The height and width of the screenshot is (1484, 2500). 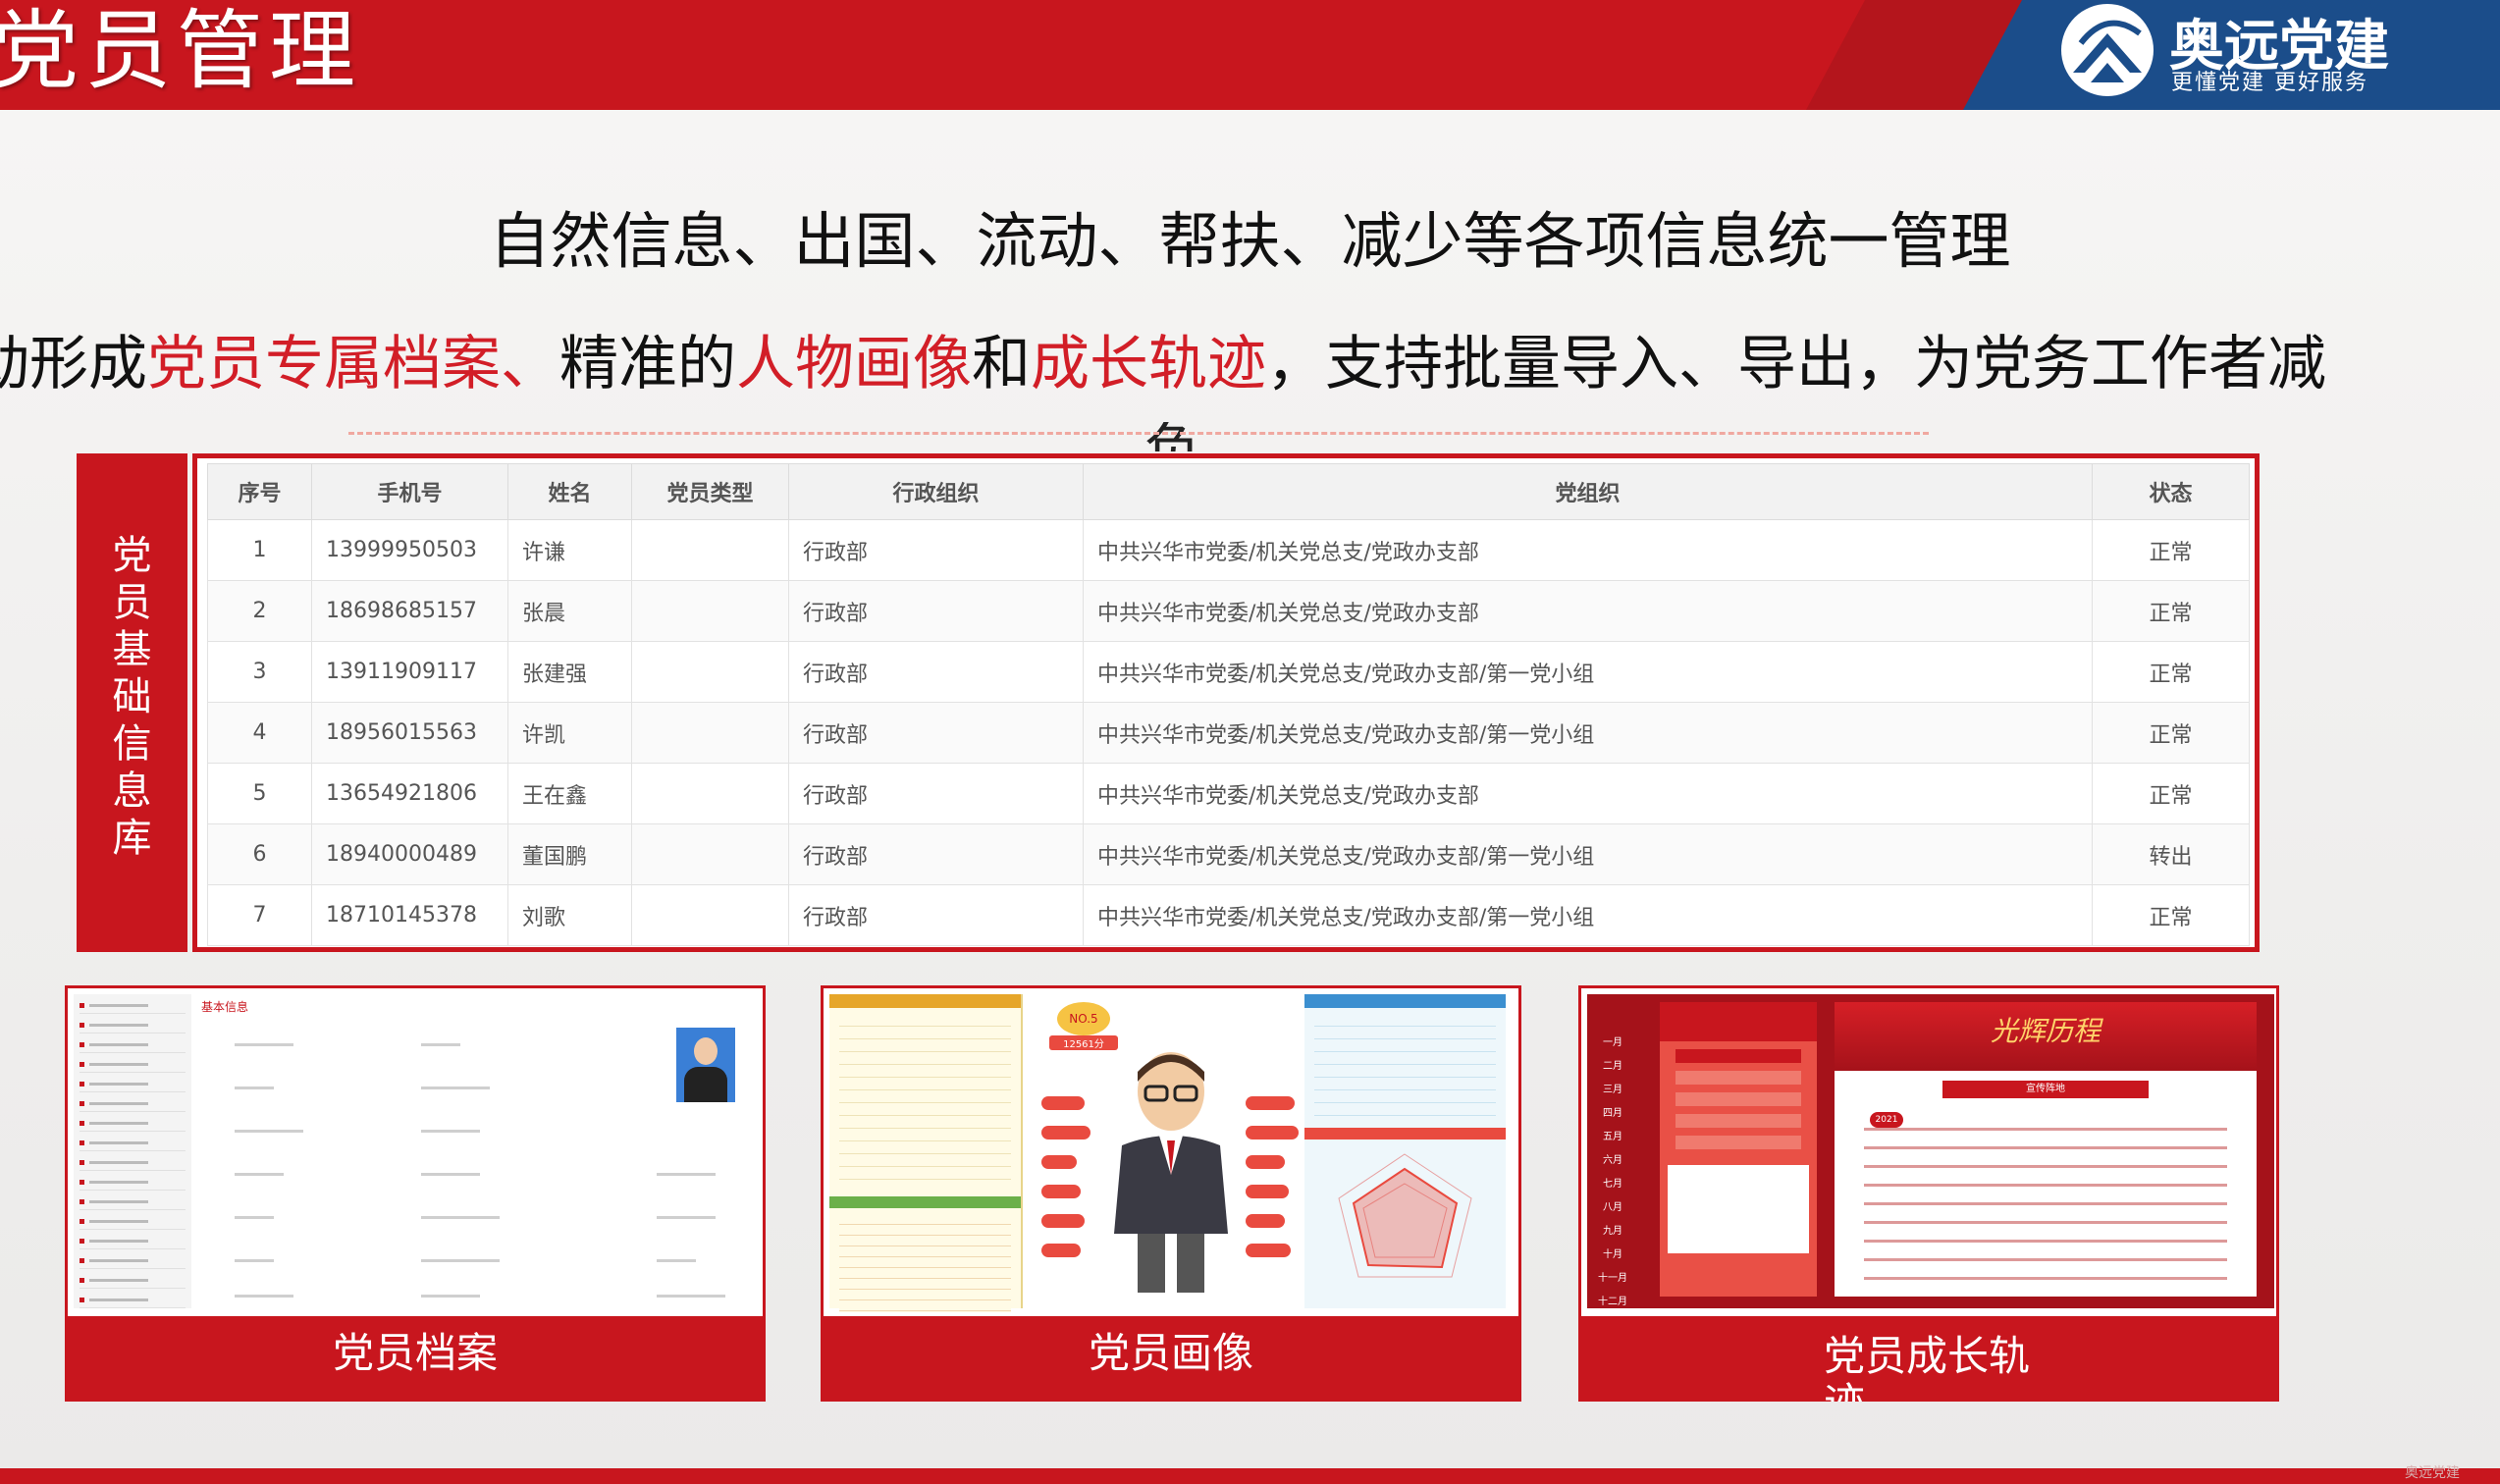 I want to click on portrait-caption: 党员画像, so click(x=1171, y=1360).